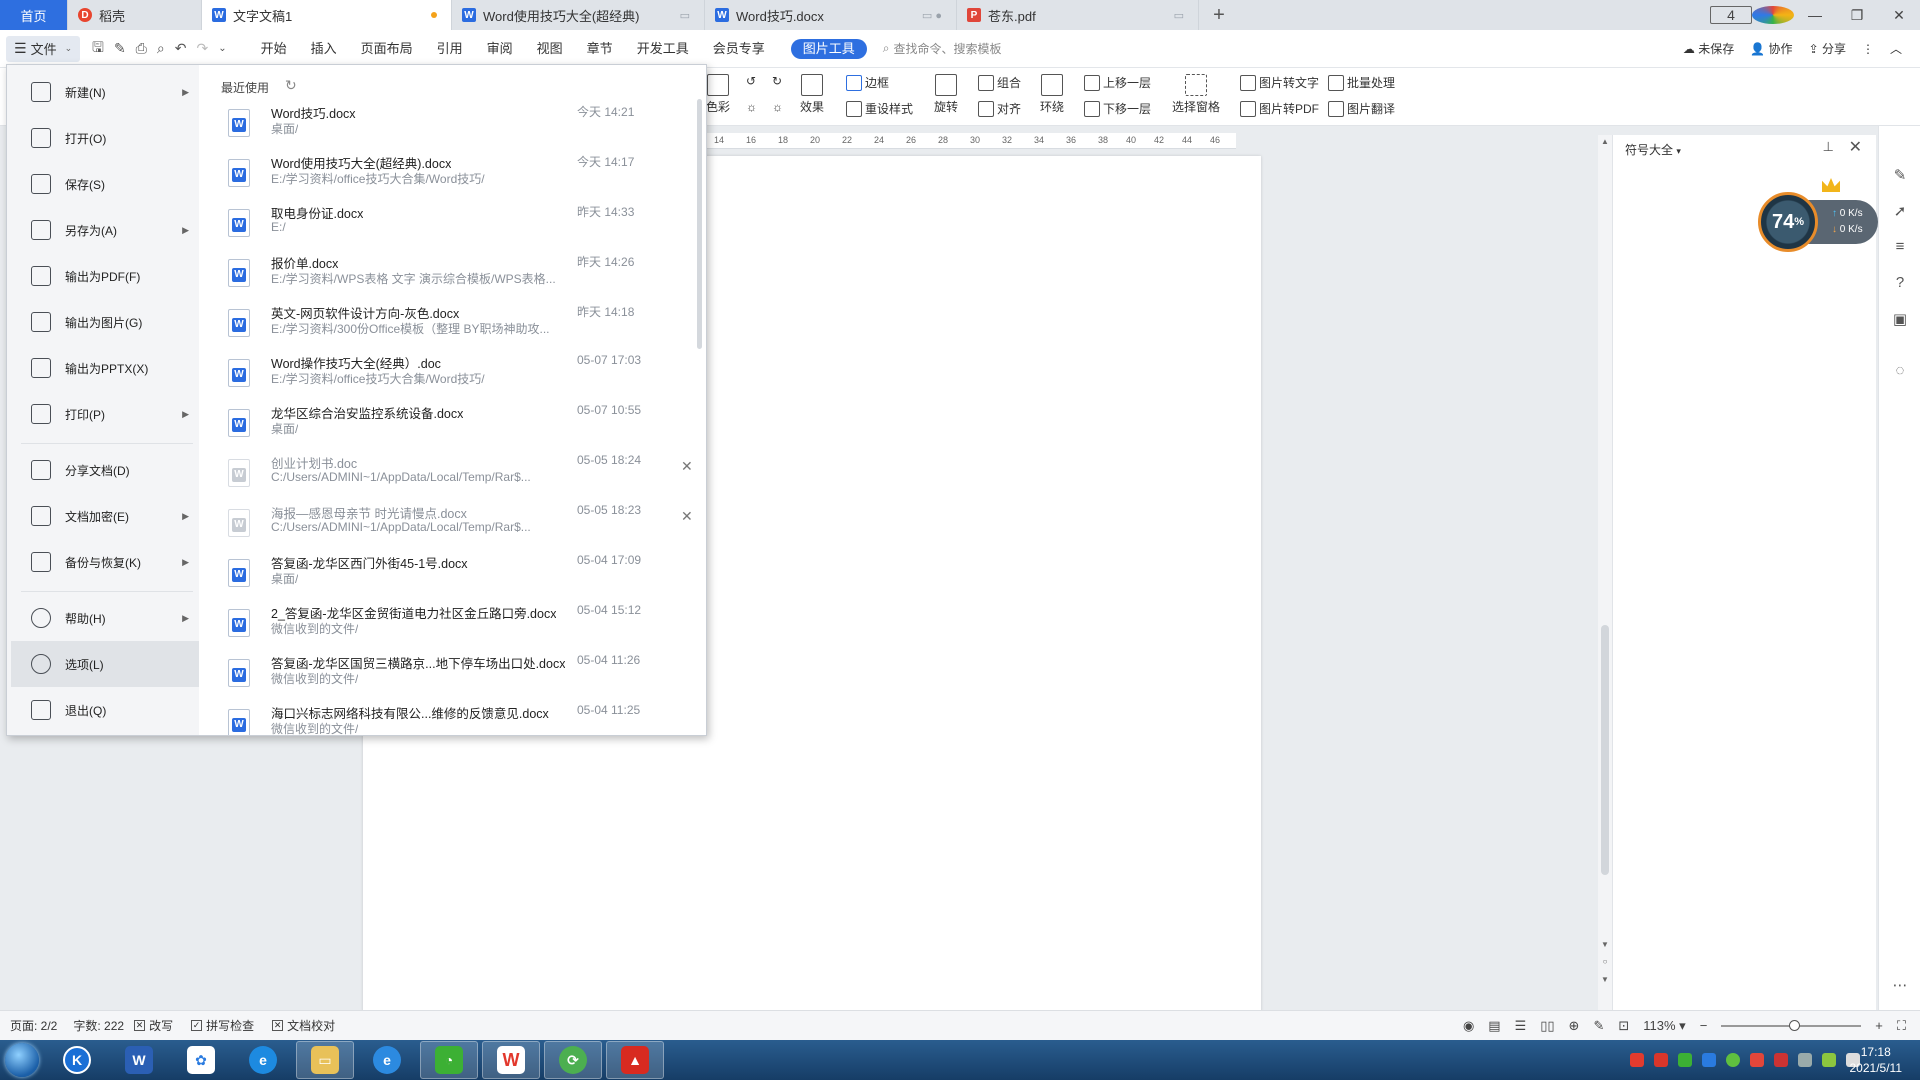 The height and width of the screenshot is (1080, 1920). What do you see at coordinates (291, 85) in the screenshot?
I see `refresh-icon: ↻` at bounding box center [291, 85].